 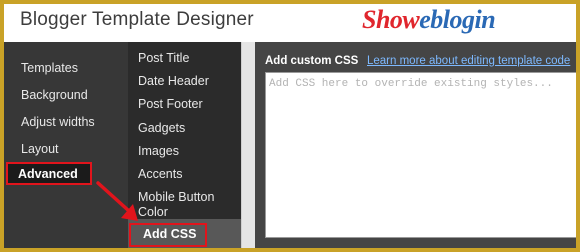 What do you see at coordinates (391, 19) in the screenshot?
I see `brand-logo-part1: Show` at bounding box center [391, 19].